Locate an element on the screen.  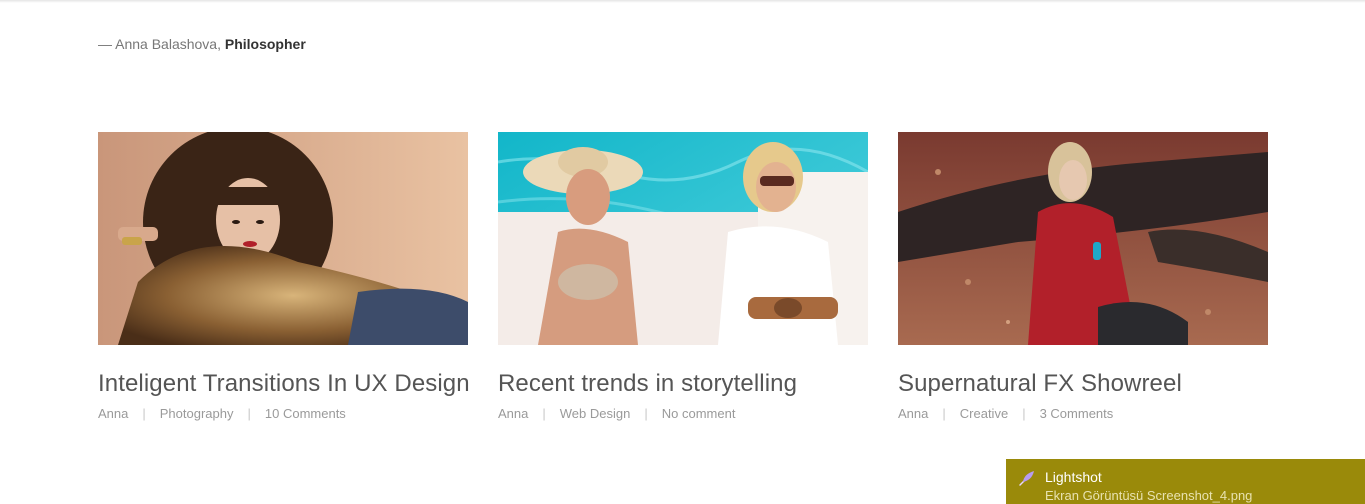
post-comments: 3 Comments is located at coordinates (1077, 413).